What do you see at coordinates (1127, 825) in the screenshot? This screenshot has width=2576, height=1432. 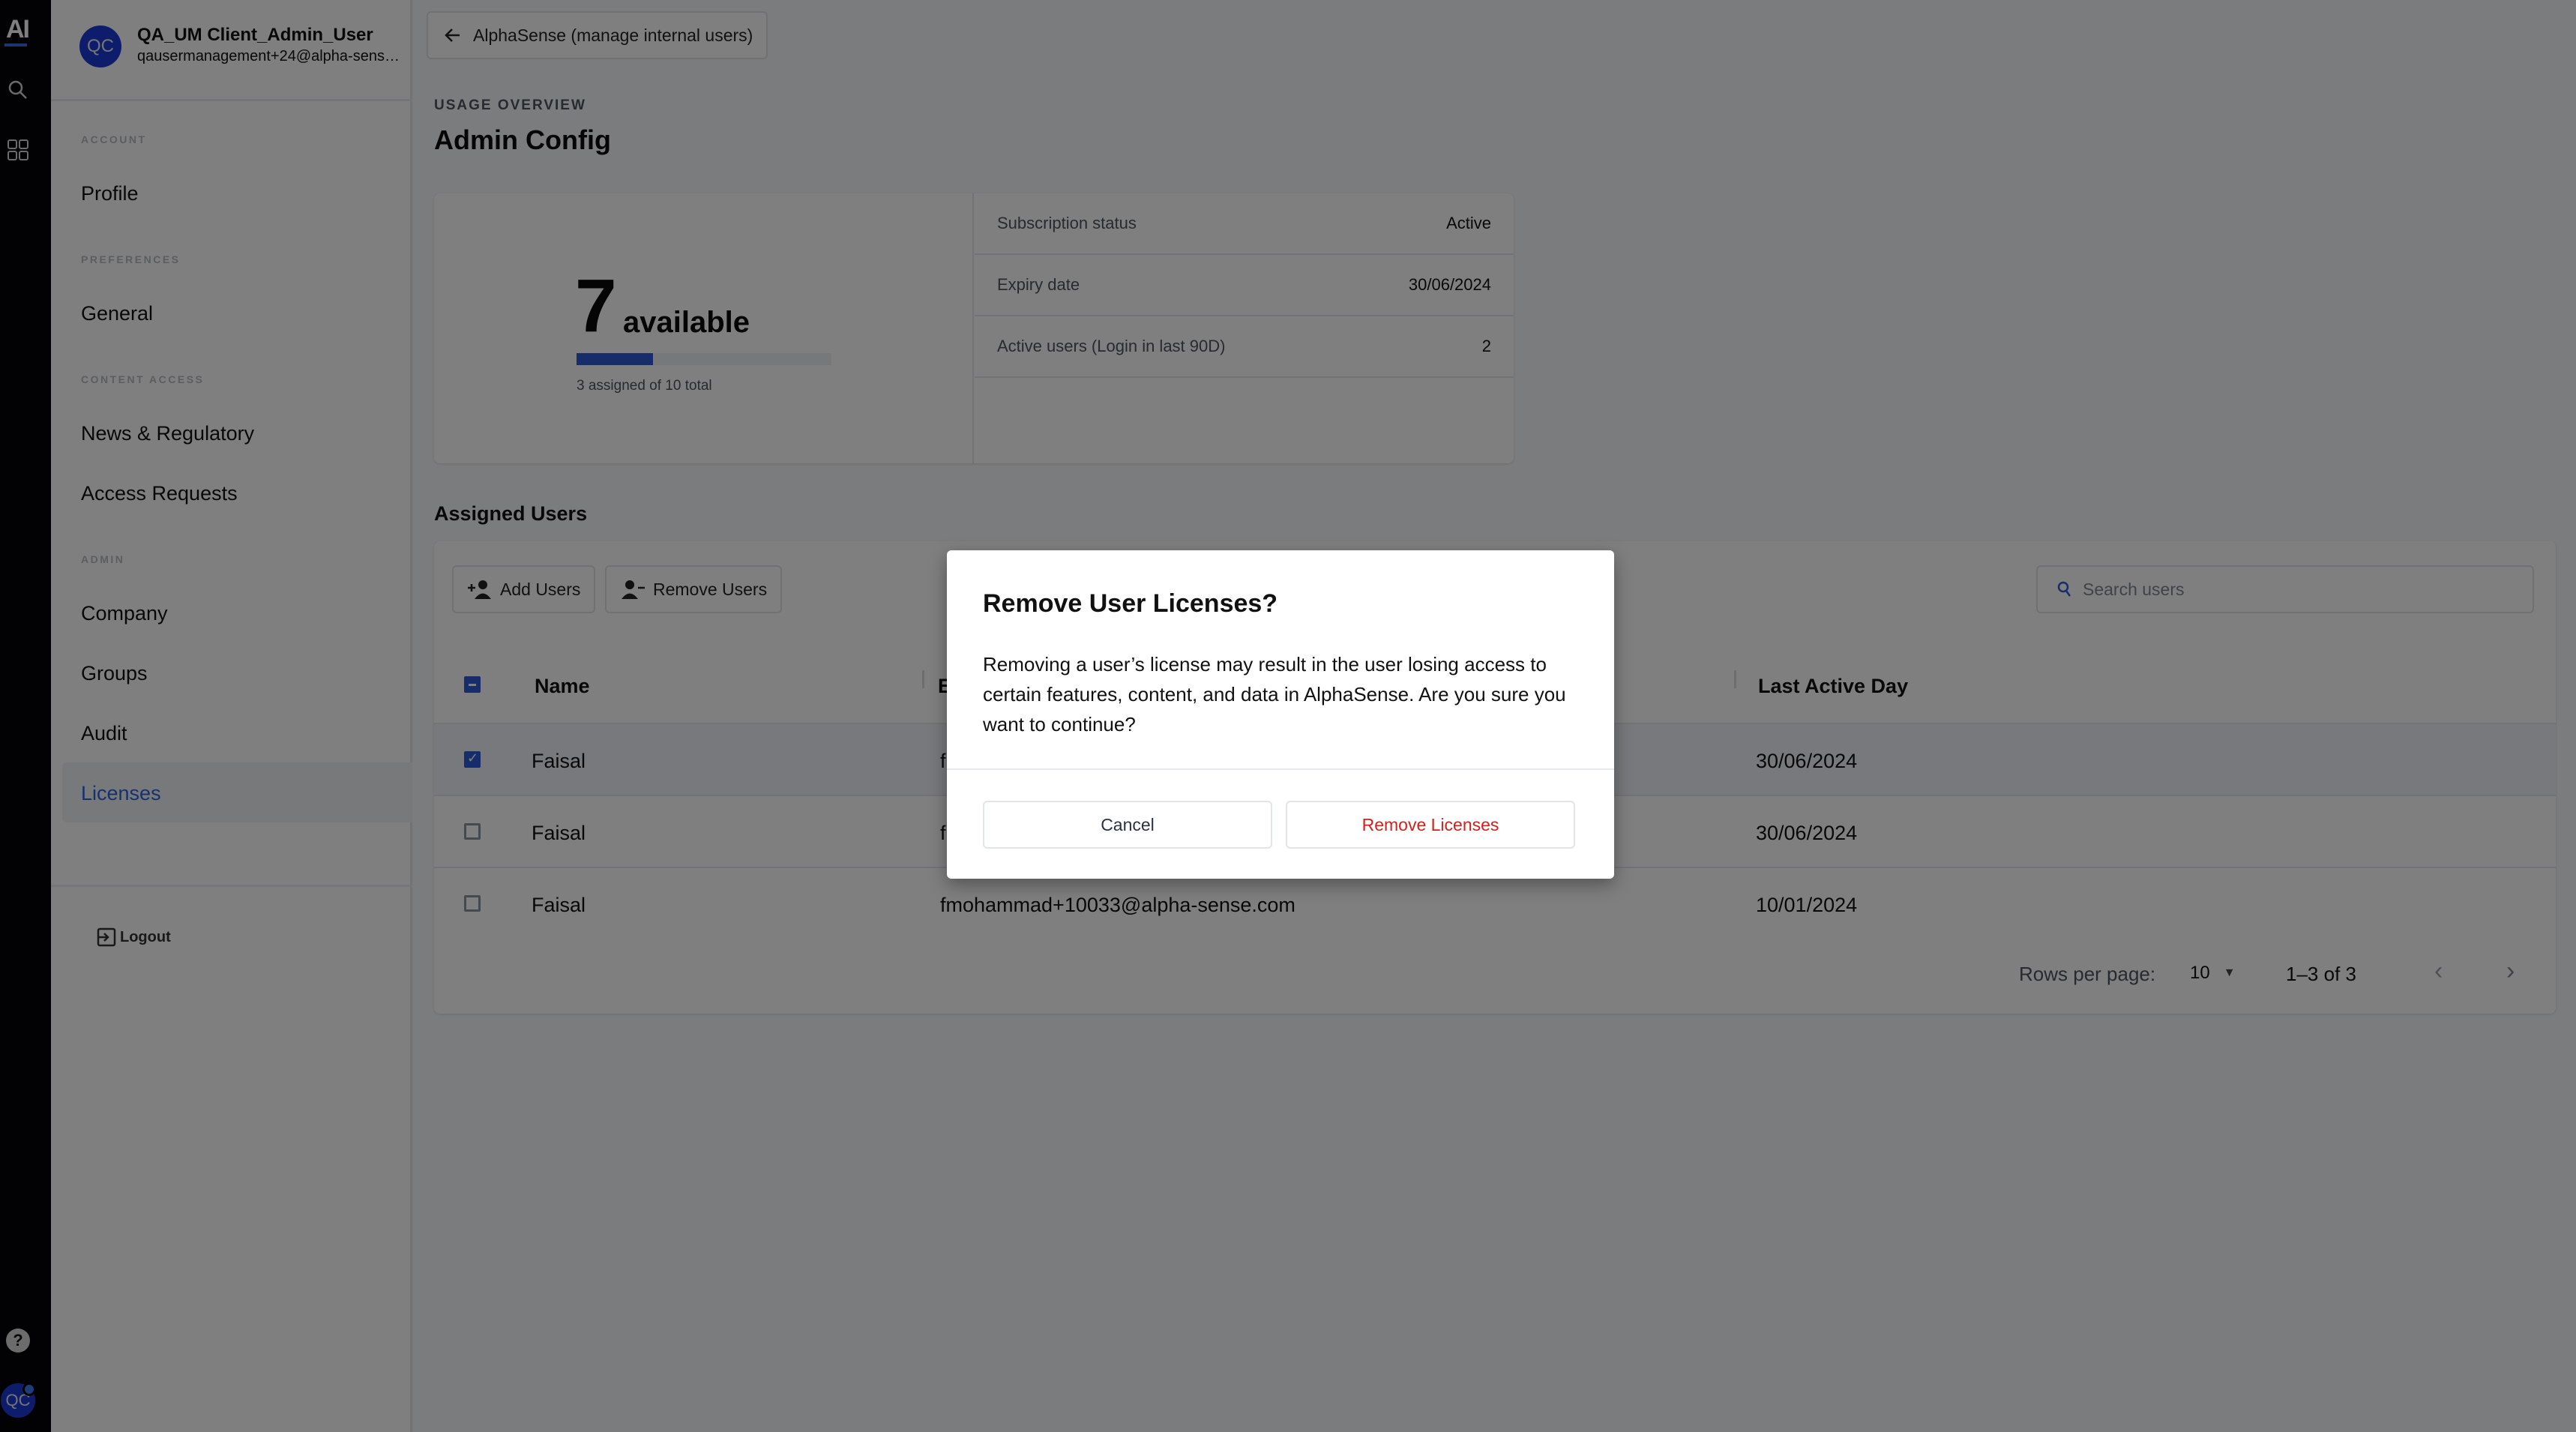 I see `cancel-button: Cancel` at bounding box center [1127, 825].